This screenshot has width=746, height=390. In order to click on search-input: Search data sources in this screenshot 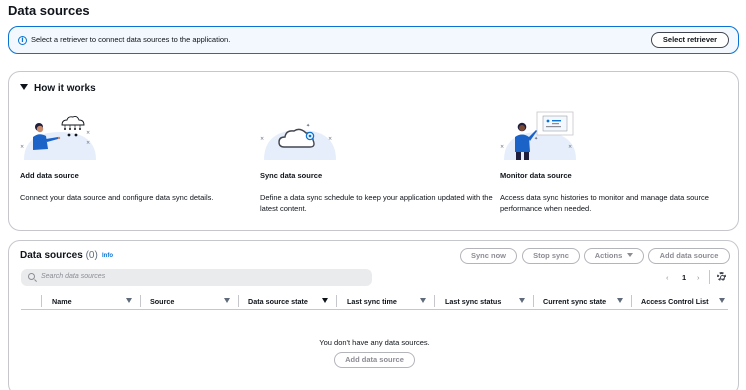, I will do `click(196, 277)`.